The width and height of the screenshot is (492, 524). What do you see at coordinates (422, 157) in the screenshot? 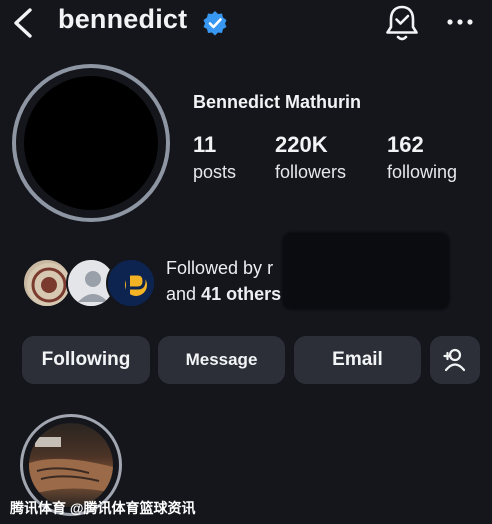
I see `stat-following: 162 following` at bounding box center [422, 157].